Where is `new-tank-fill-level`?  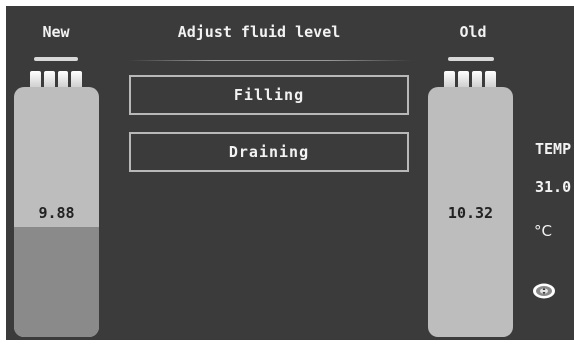 new-tank-fill-level is located at coordinates (56, 282).